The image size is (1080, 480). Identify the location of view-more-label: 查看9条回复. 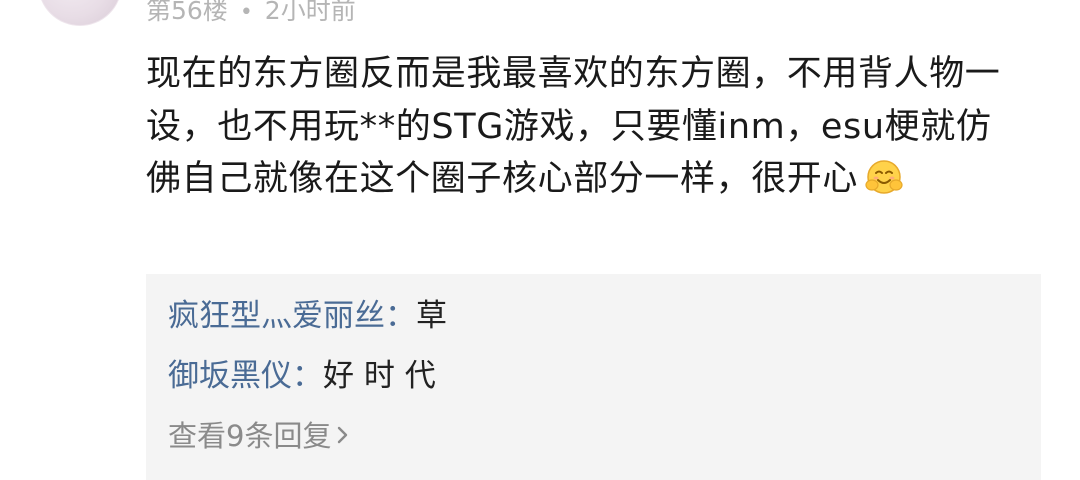
(250, 436).